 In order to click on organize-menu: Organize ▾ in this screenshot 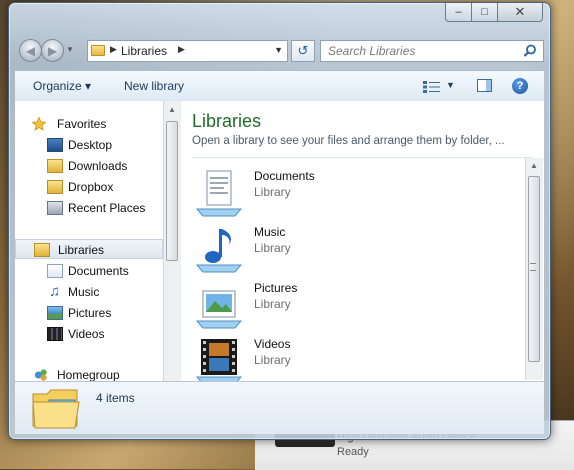, I will do `click(62, 86)`.